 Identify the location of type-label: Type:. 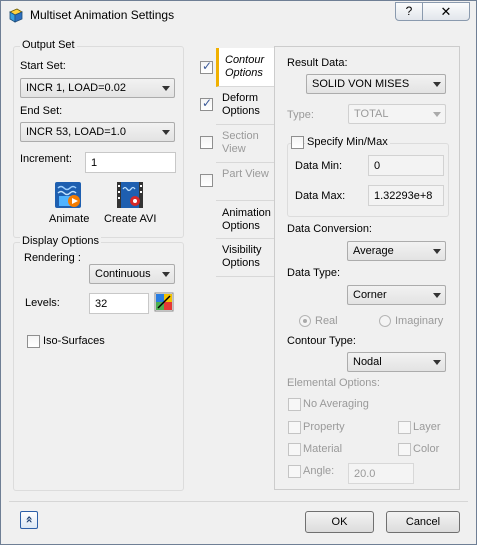
(300, 115).